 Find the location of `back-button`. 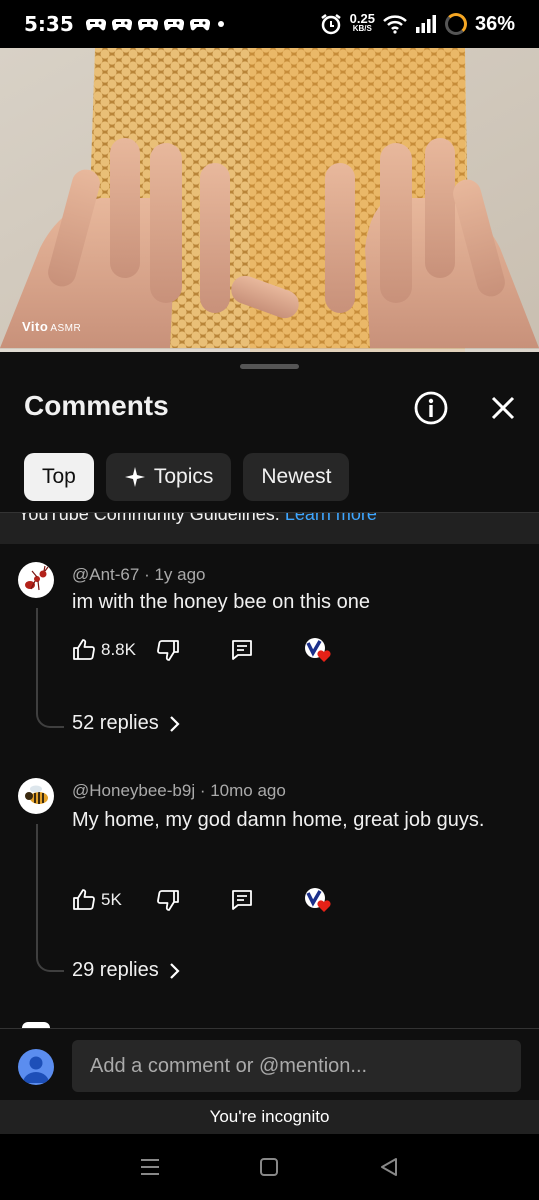

back-button is located at coordinates (389, 1167).